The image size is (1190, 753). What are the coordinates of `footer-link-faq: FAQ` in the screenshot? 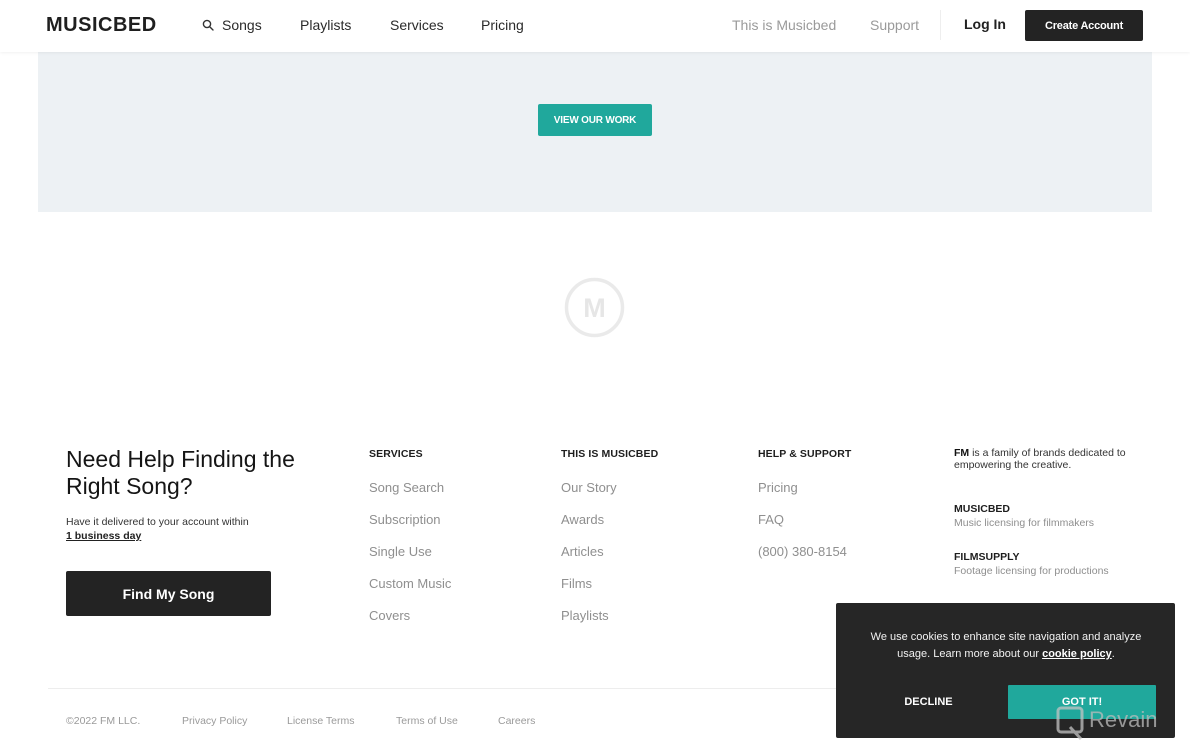 It's located at (804, 528).